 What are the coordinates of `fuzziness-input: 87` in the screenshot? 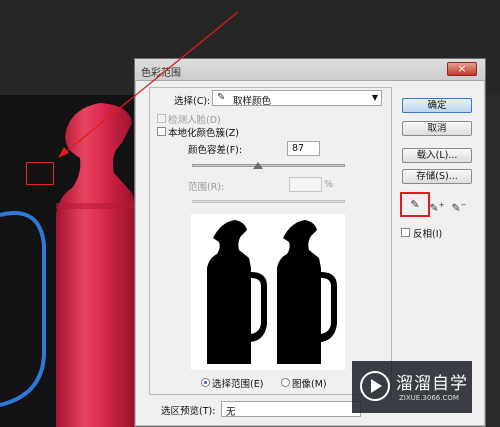 It's located at (303, 148).